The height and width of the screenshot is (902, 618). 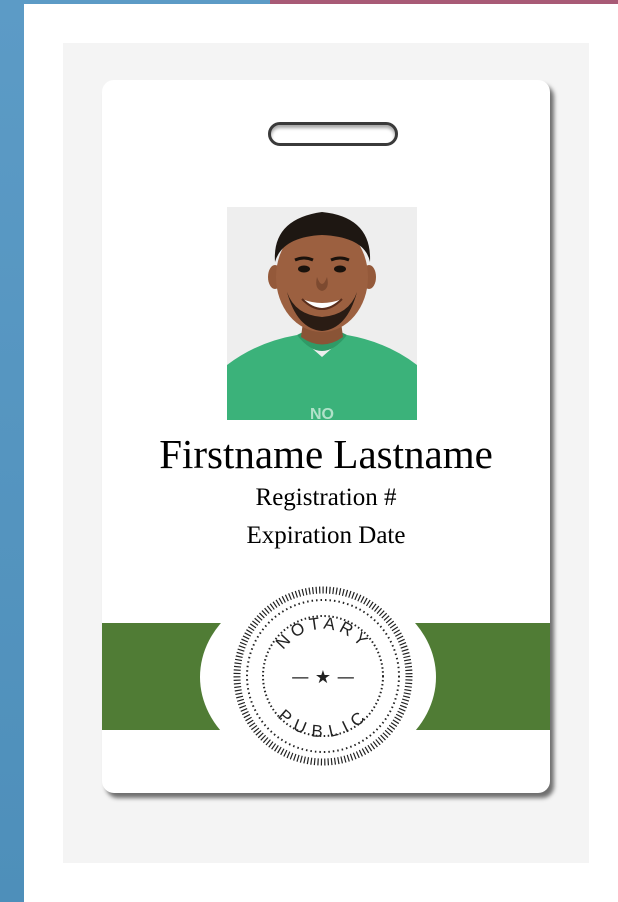 I want to click on top-border-strip-blue, so click(x=135, y=2).